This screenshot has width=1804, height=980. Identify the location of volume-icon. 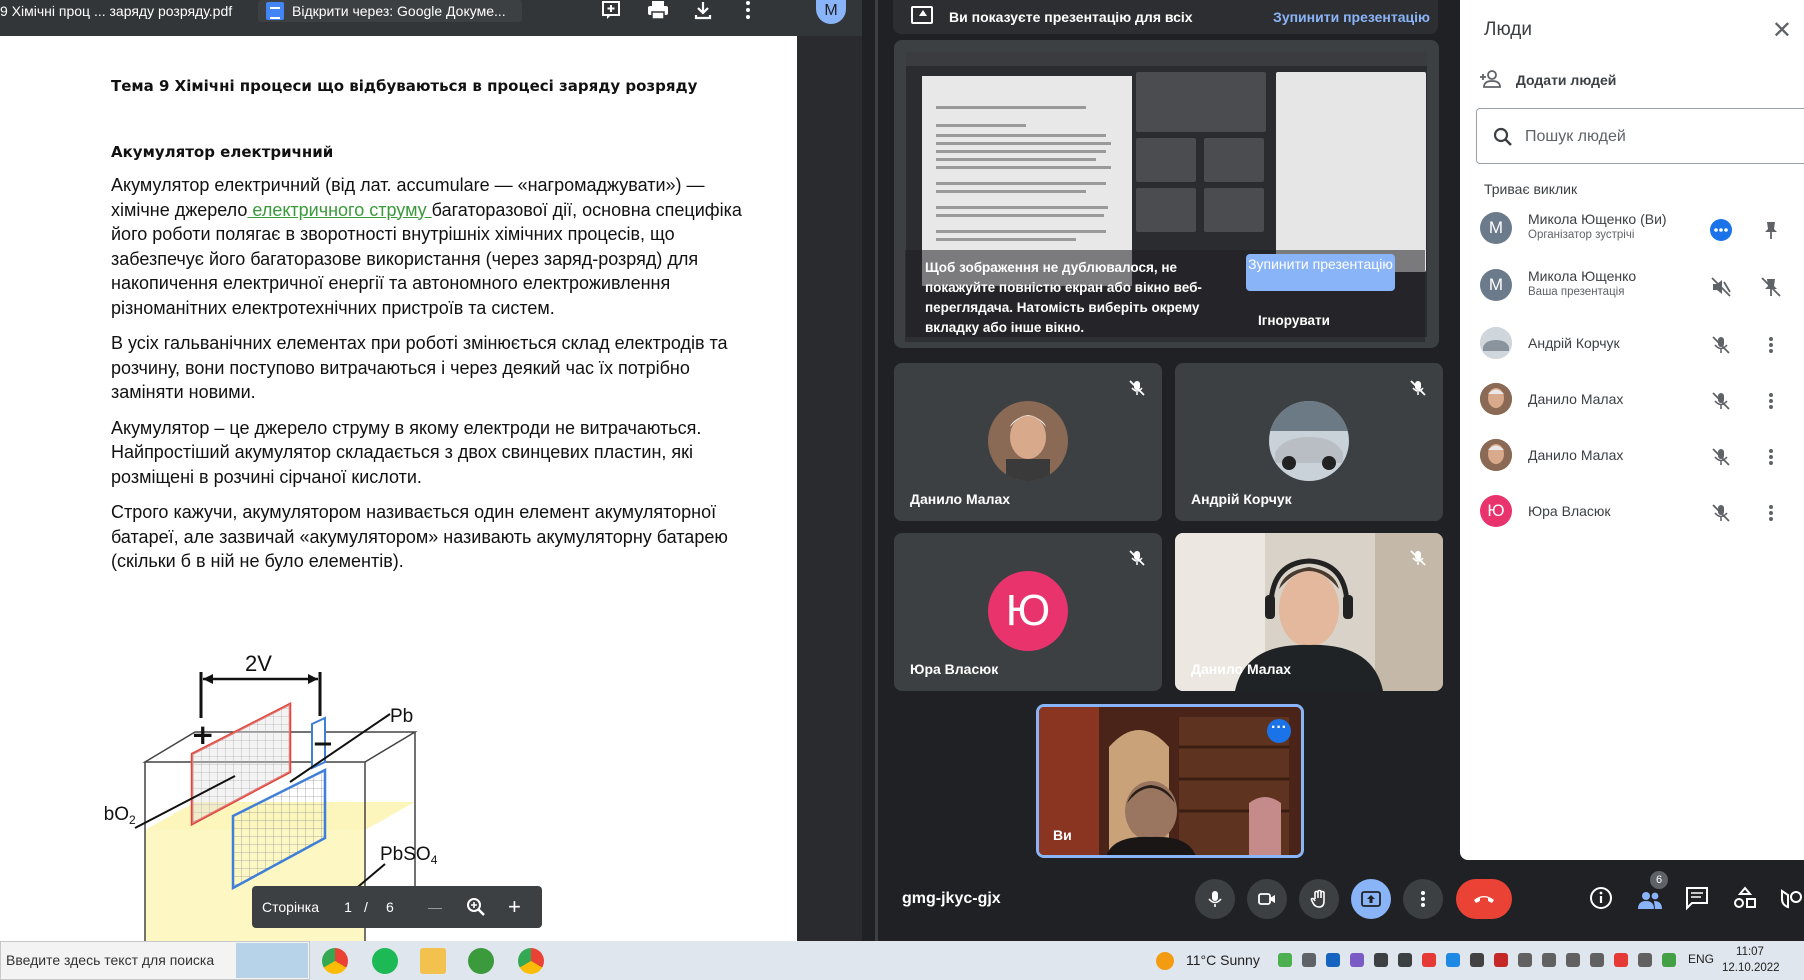
(1573, 960).